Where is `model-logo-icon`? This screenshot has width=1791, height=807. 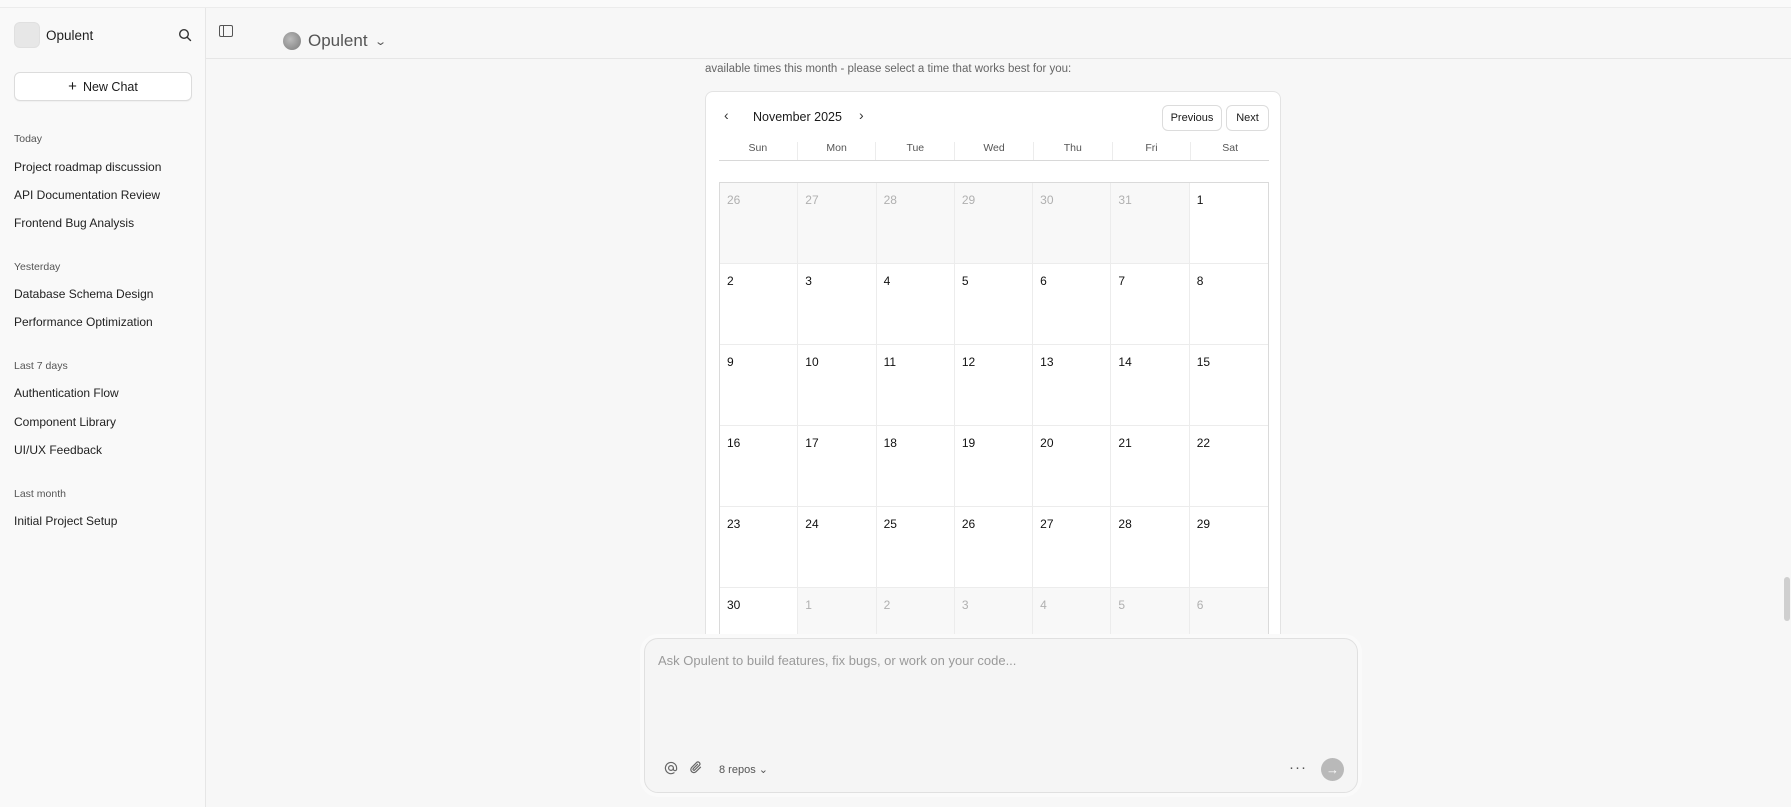 model-logo-icon is located at coordinates (292, 41).